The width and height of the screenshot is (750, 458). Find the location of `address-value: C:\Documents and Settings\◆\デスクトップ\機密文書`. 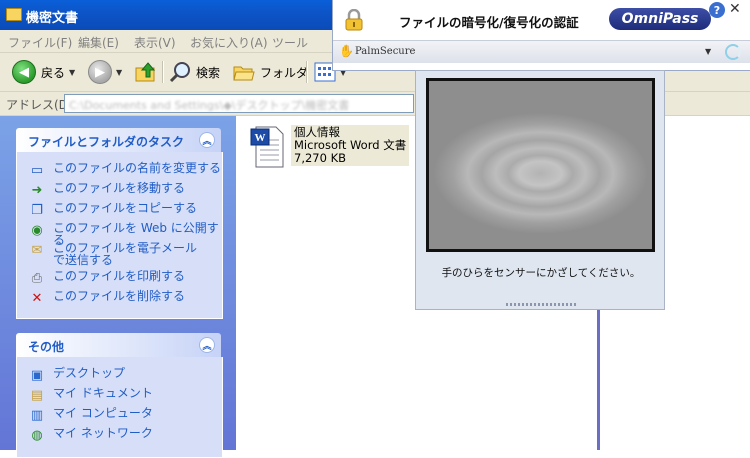

address-value: C:\Documents and Settings\◆\デスクトップ\機密文書 is located at coordinates (209, 105).